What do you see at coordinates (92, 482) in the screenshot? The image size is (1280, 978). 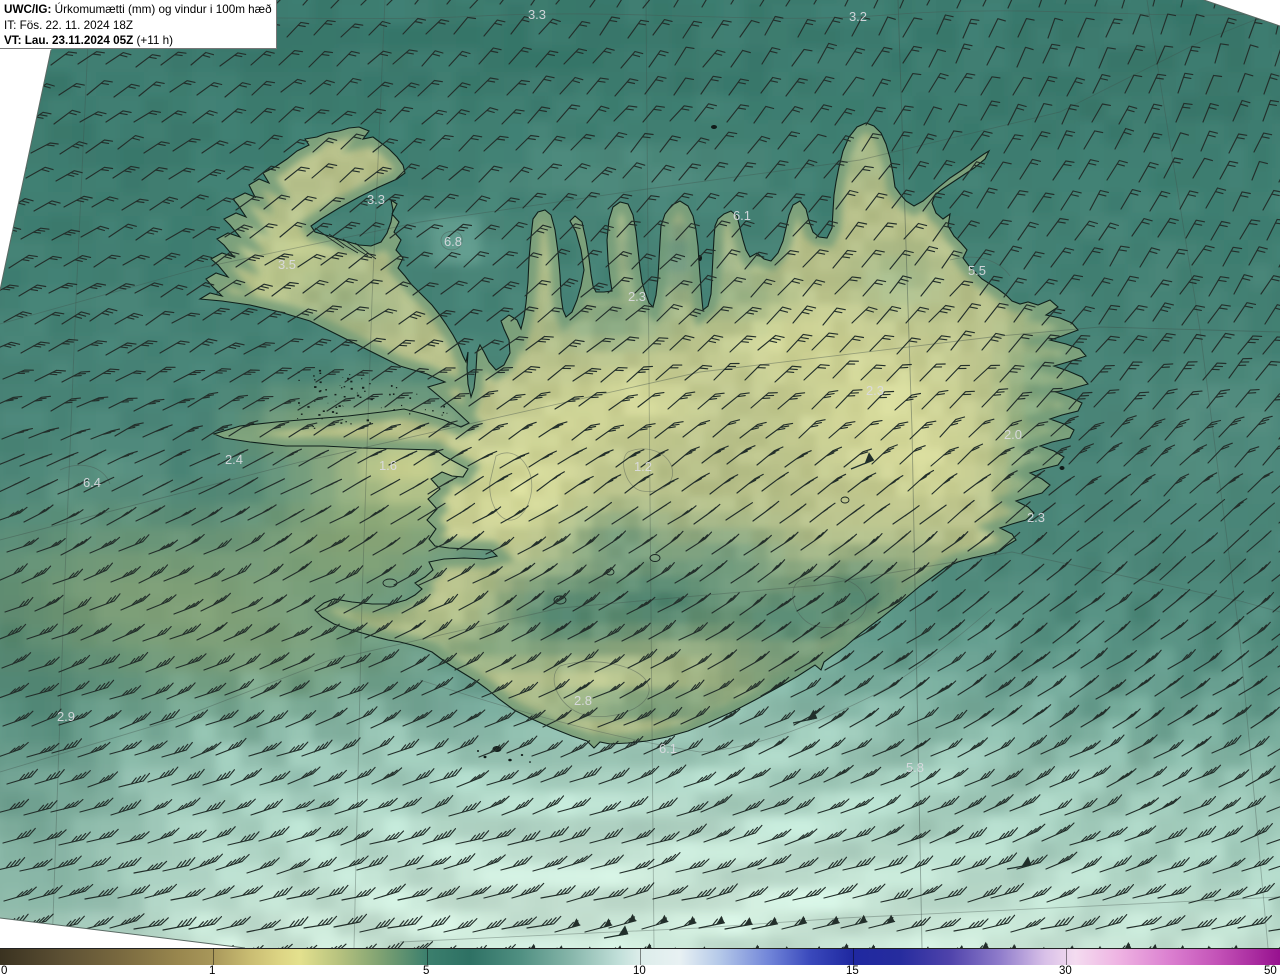 I see `svg-text: 6.4` at bounding box center [92, 482].